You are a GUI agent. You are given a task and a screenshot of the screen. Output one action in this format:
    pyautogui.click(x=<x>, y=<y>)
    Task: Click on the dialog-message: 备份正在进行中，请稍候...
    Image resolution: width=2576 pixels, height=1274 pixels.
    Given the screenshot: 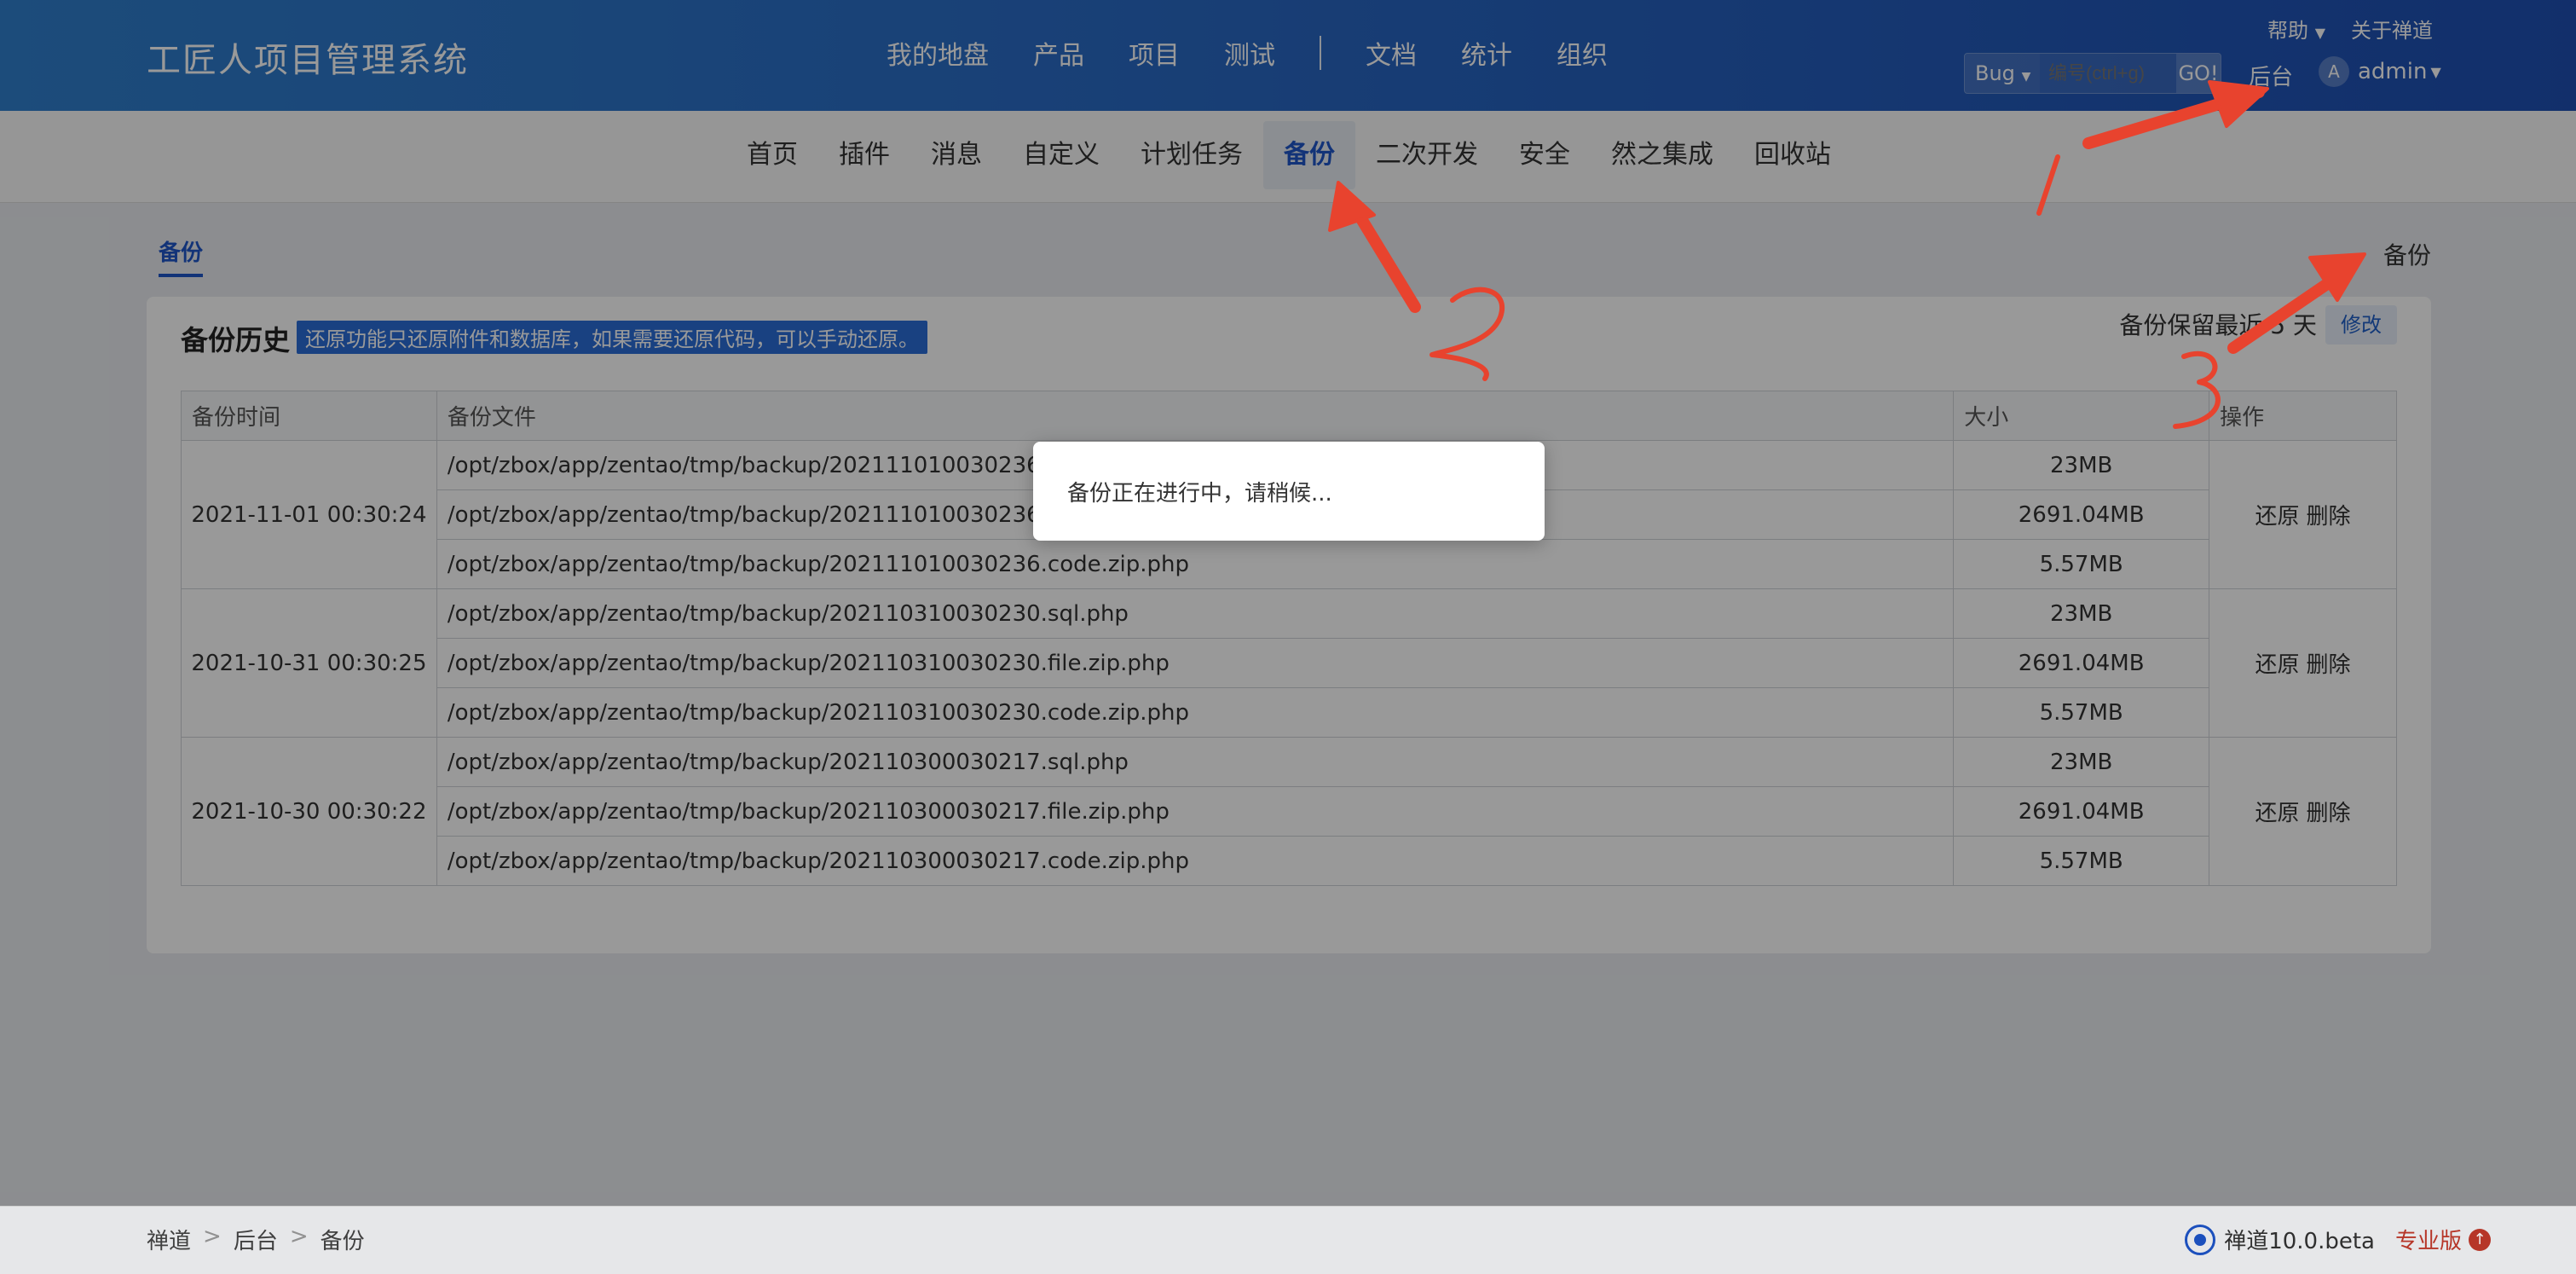 What is the action you would take?
    pyautogui.click(x=1199, y=494)
    